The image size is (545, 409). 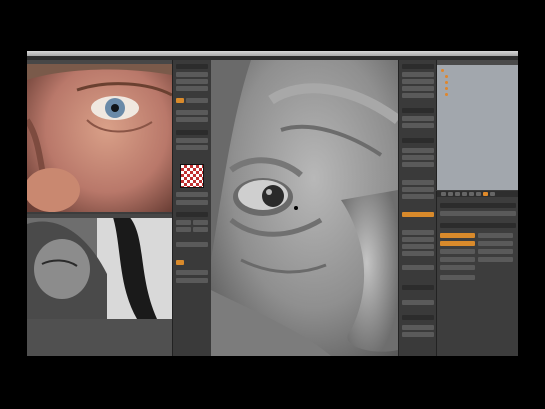 What do you see at coordinates (192, 112) in the screenshot?
I see `brush-radius-slider` at bounding box center [192, 112].